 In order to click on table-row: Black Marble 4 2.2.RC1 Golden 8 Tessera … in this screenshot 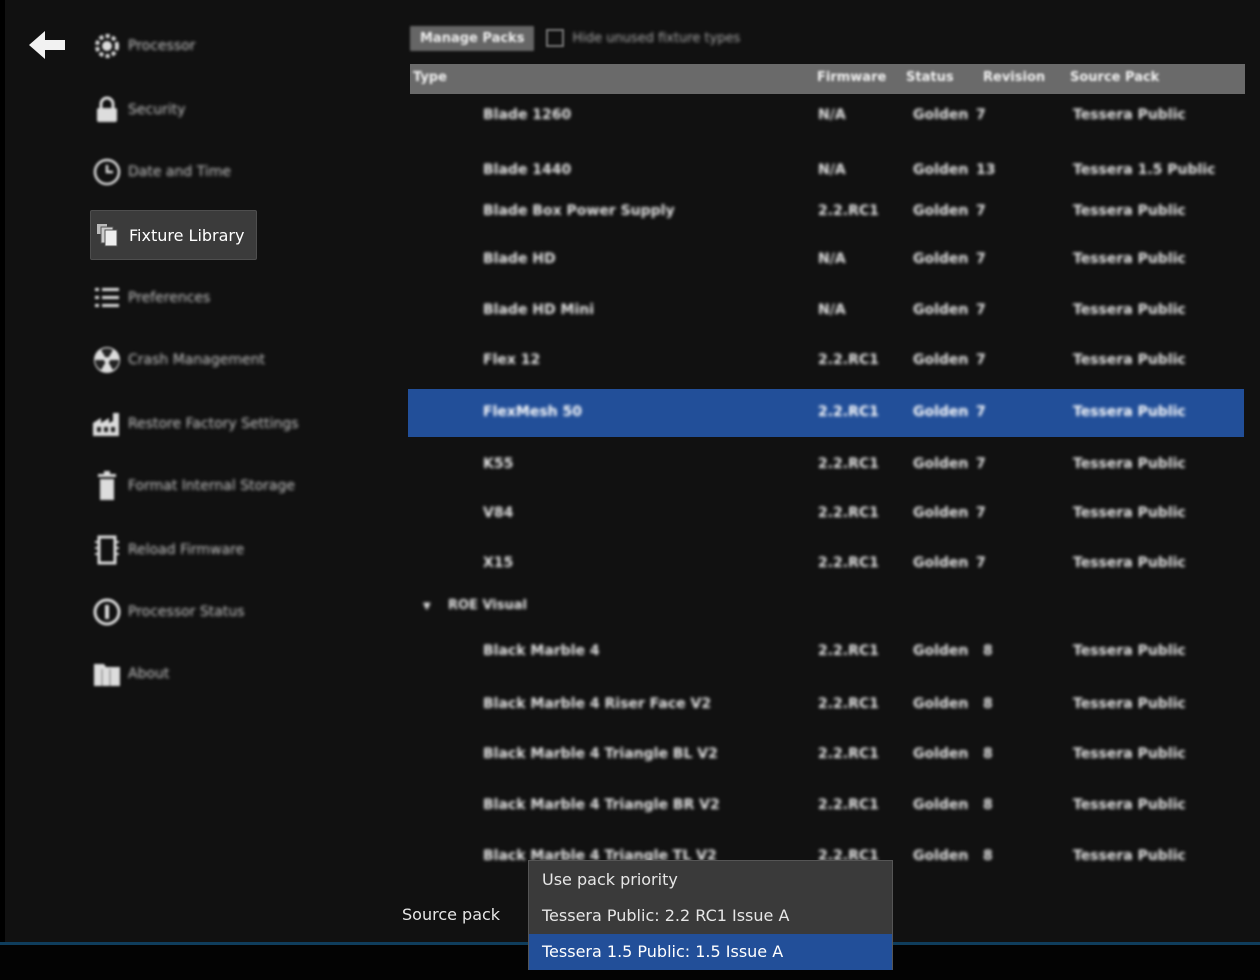, I will do `click(826, 652)`.